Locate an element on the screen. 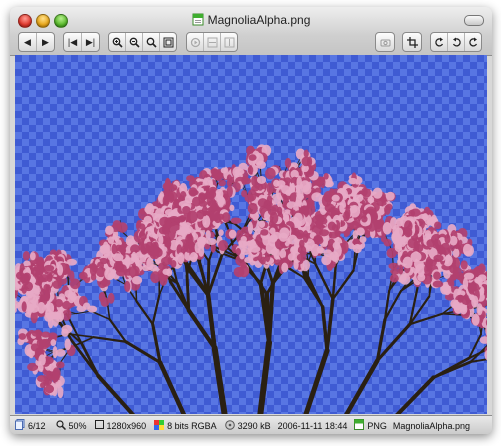 Image resolution: width=501 pixels, height=446 pixels. color-palette-icon is located at coordinates (159, 425).